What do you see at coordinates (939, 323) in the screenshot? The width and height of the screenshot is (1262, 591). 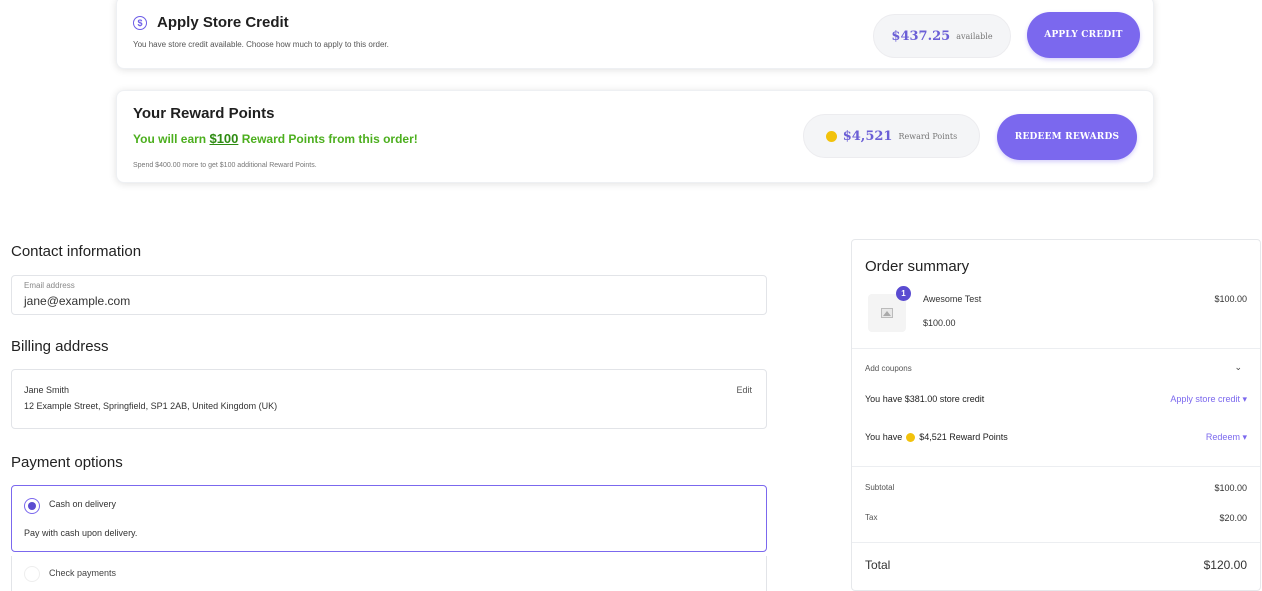 I see `item-unit-price: $100.00` at bounding box center [939, 323].